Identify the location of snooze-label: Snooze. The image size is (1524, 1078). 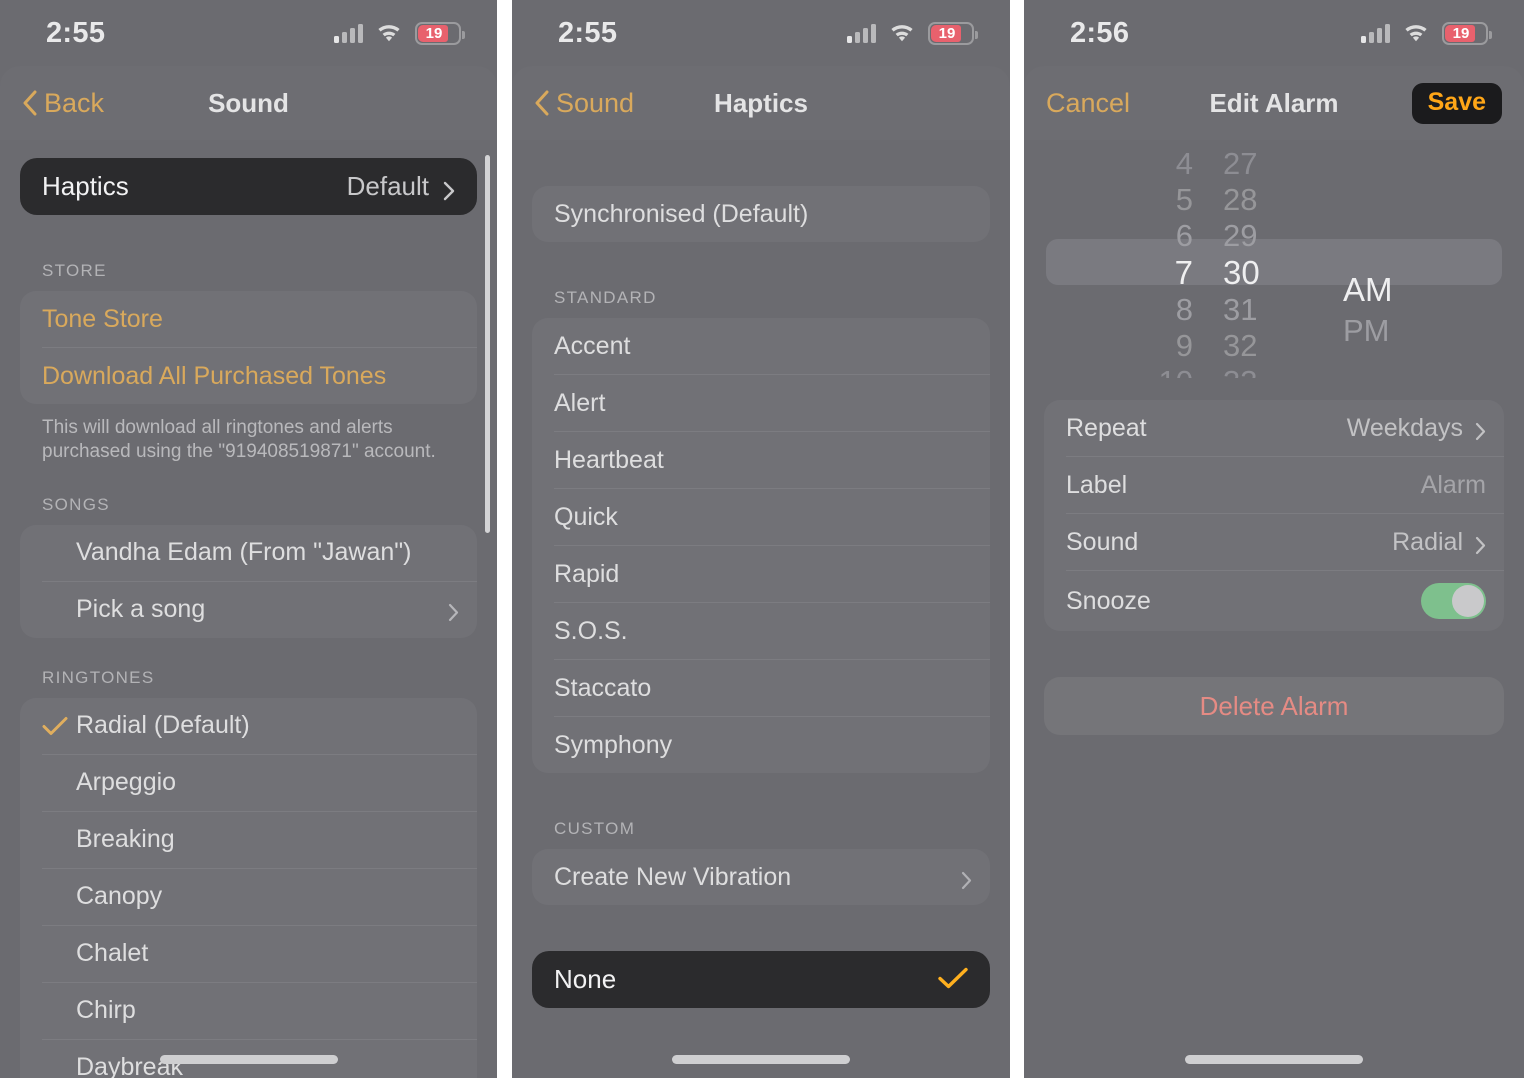
(1108, 600).